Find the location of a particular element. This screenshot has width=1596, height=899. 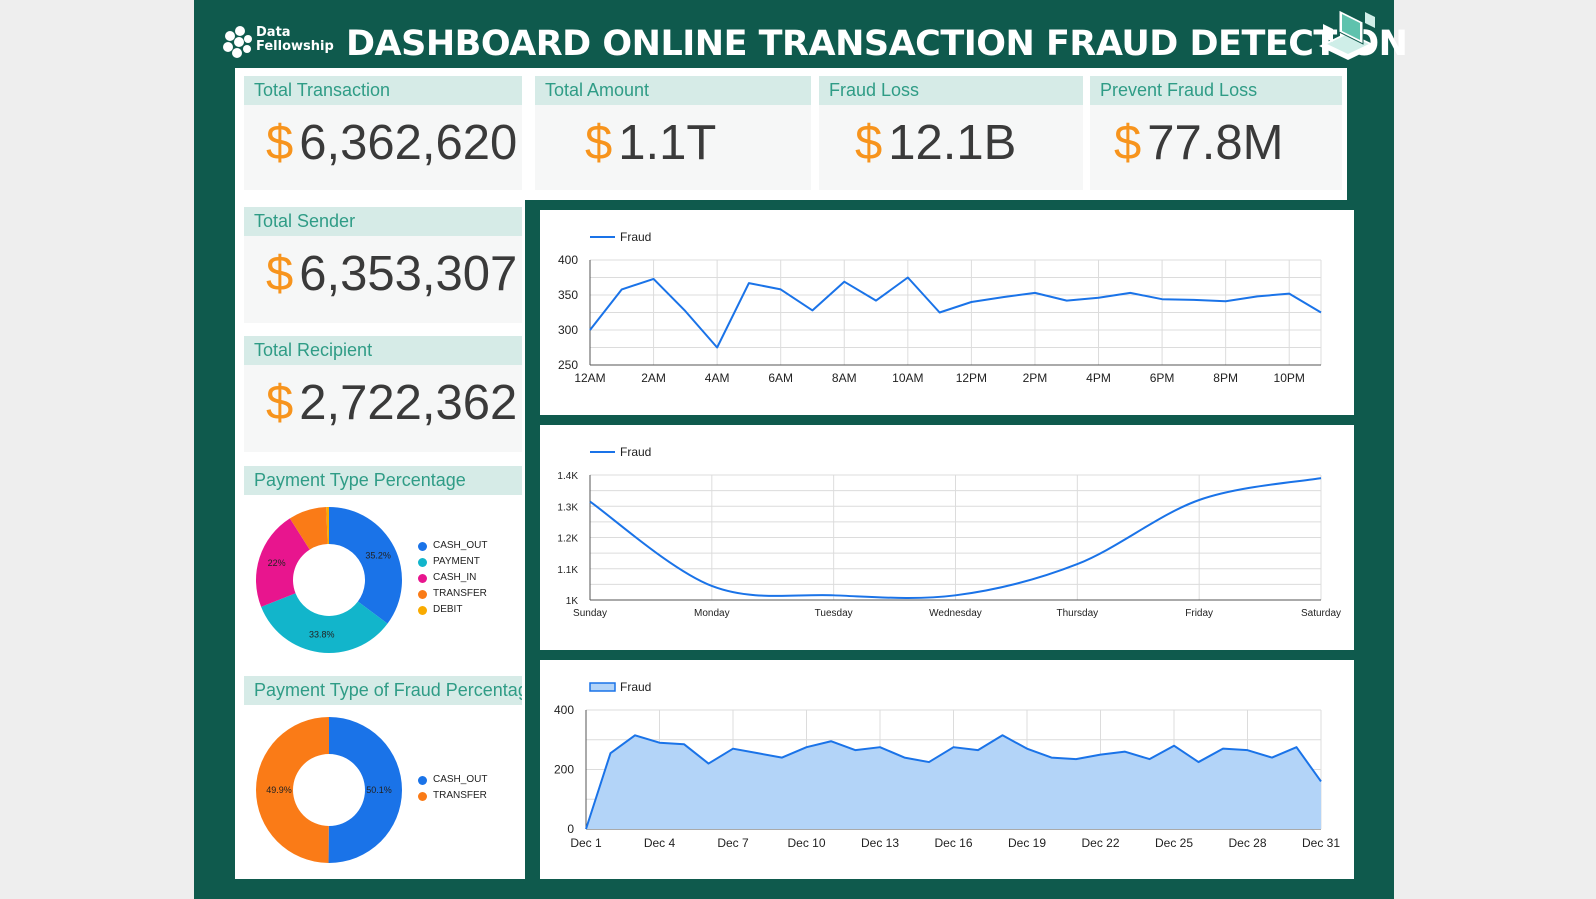

kpi-value: $77.8M is located at coordinates (1198, 143).